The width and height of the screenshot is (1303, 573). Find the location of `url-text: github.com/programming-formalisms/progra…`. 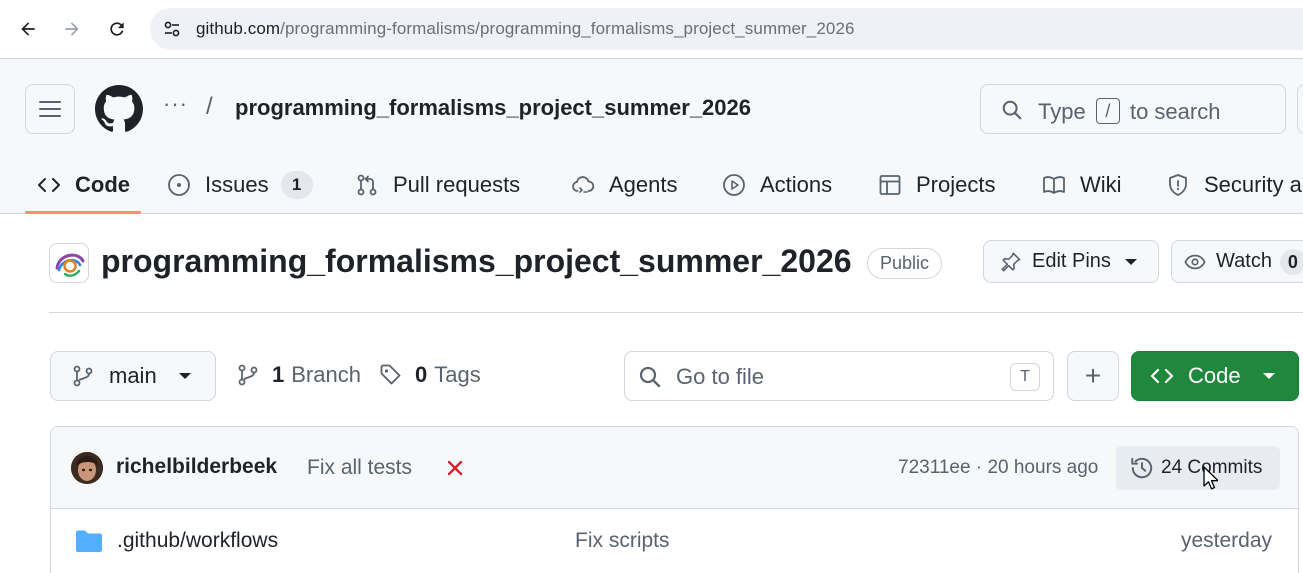

url-text: github.com/programming-formalisms/progra… is located at coordinates (525, 29).